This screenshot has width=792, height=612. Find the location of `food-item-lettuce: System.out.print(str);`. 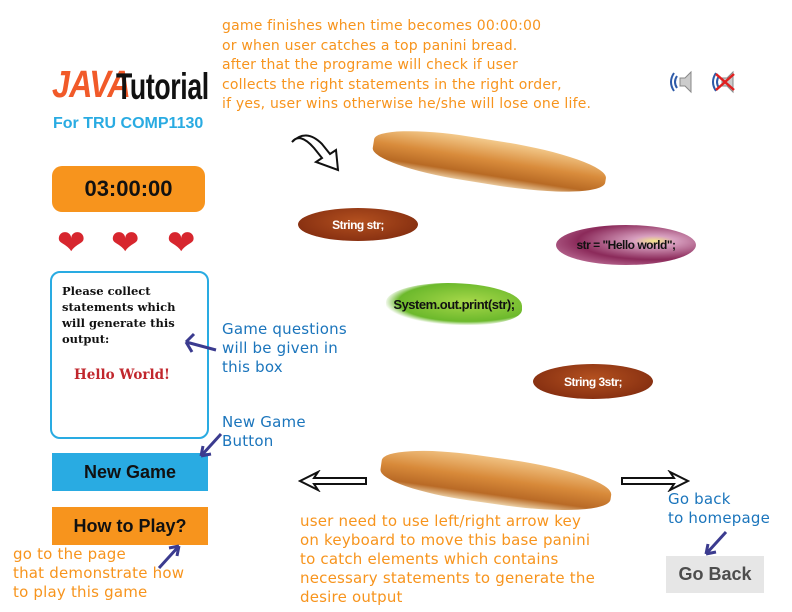

food-item-lettuce: System.out.print(str); is located at coordinates (454, 304).